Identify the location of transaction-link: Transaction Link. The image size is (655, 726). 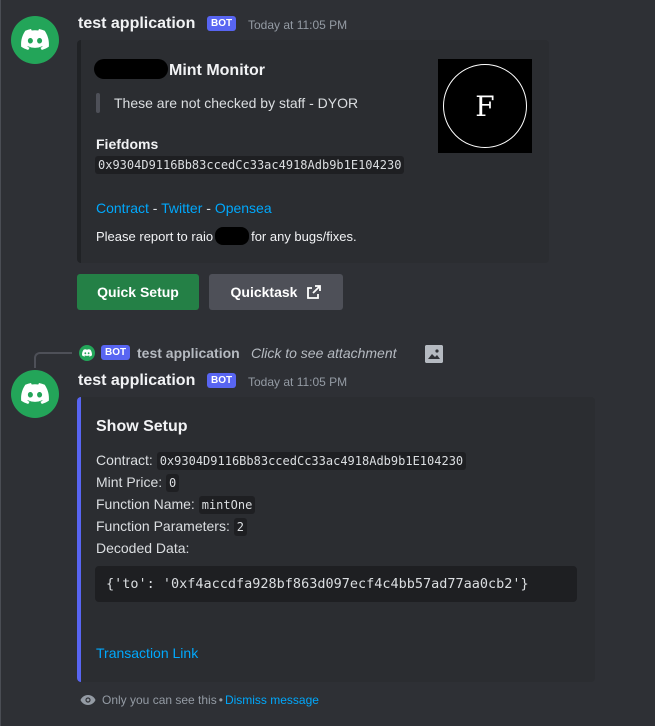
(147, 653).